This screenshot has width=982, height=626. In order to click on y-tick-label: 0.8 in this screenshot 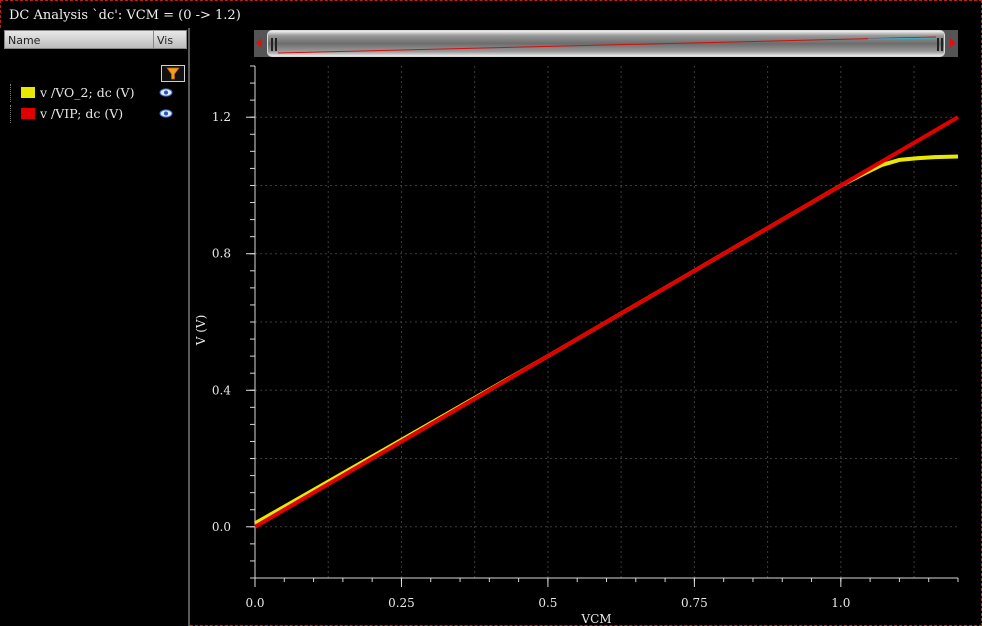, I will do `click(221, 254)`.